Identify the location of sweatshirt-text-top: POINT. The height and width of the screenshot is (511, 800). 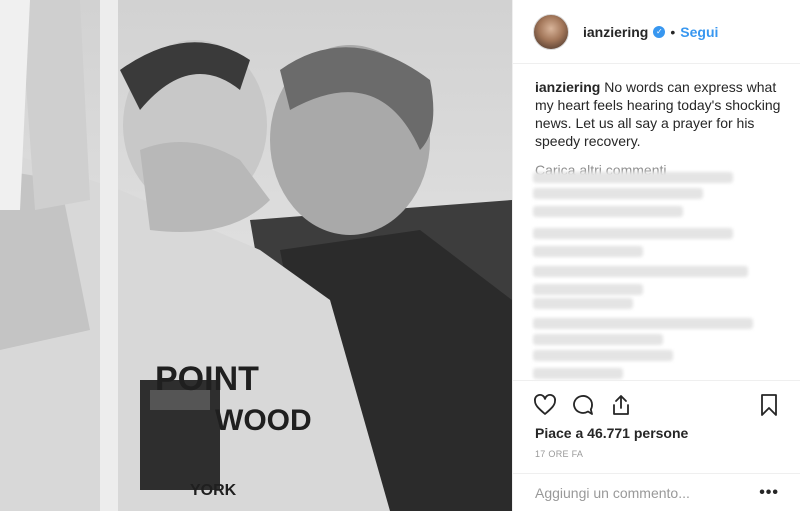
(207, 379).